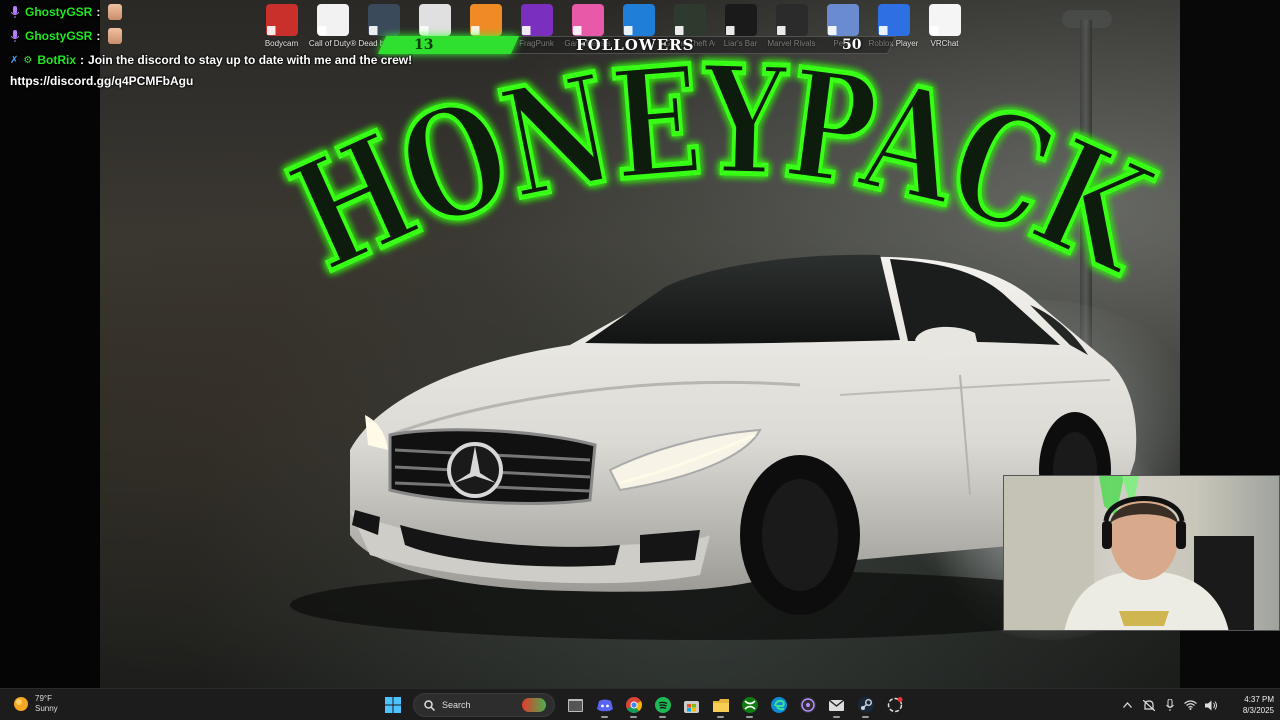 The height and width of the screenshot is (720, 1280). What do you see at coordinates (57, 60) in the screenshot?
I see `chat-username: BotRix` at bounding box center [57, 60].